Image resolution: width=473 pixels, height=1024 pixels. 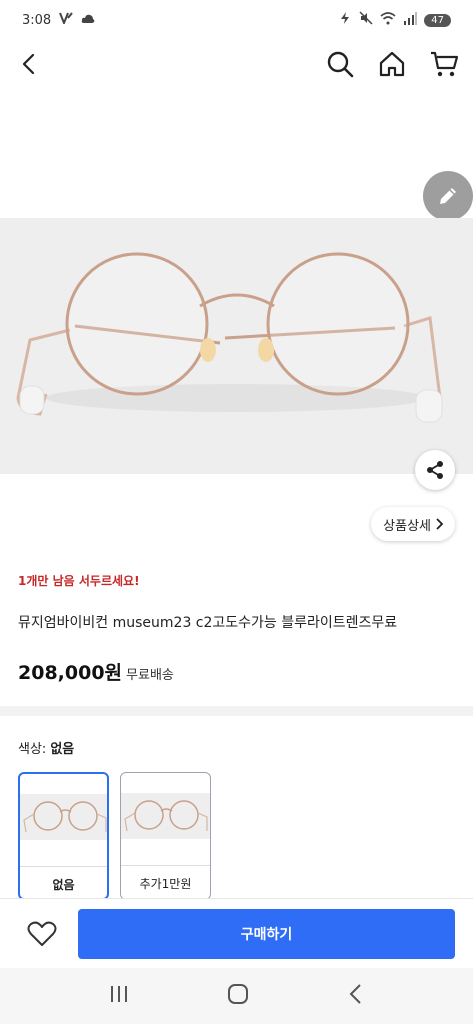 I want to click on option-card-extra: 추가1만원, so click(x=165, y=836).